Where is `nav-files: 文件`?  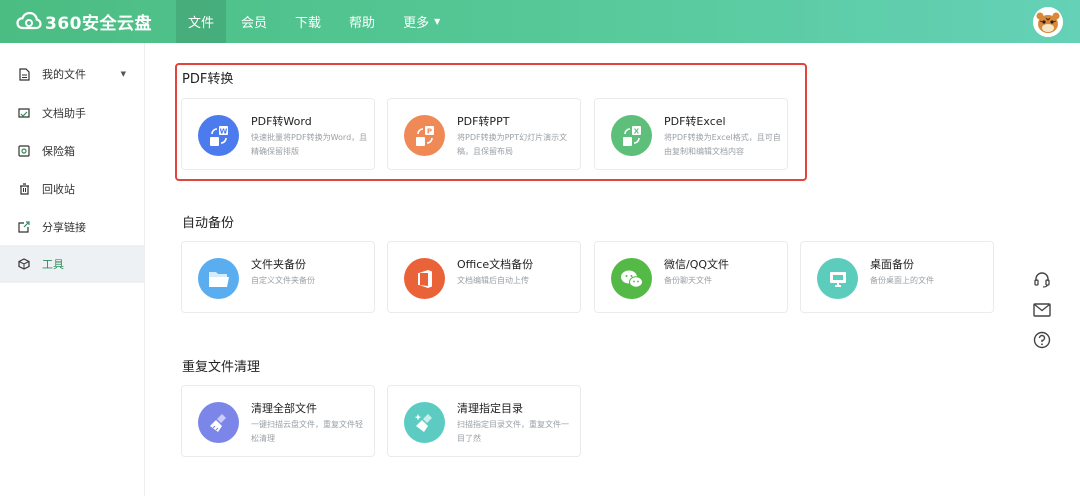 nav-files: 文件 is located at coordinates (201, 21).